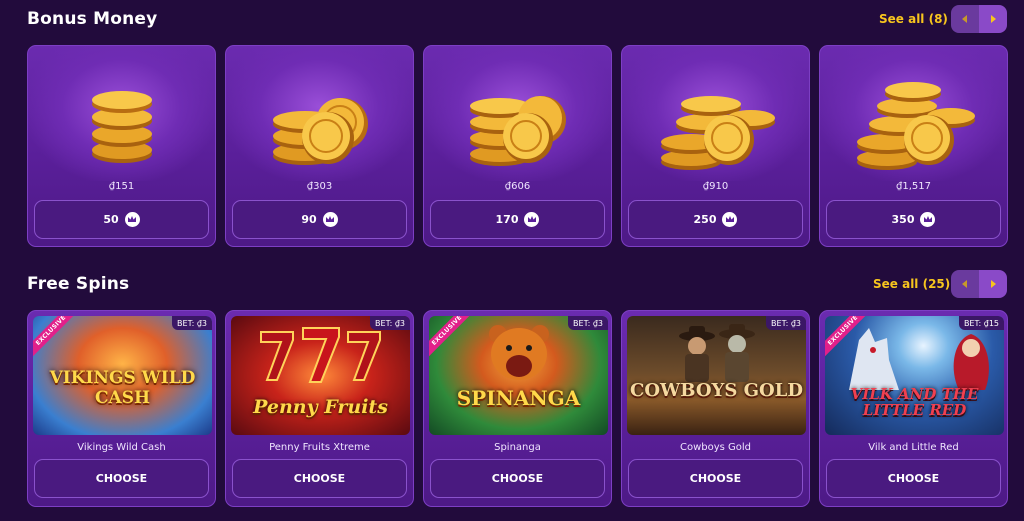  I want to click on game-logo: COWBOYS GOLD, so click(716, 390).